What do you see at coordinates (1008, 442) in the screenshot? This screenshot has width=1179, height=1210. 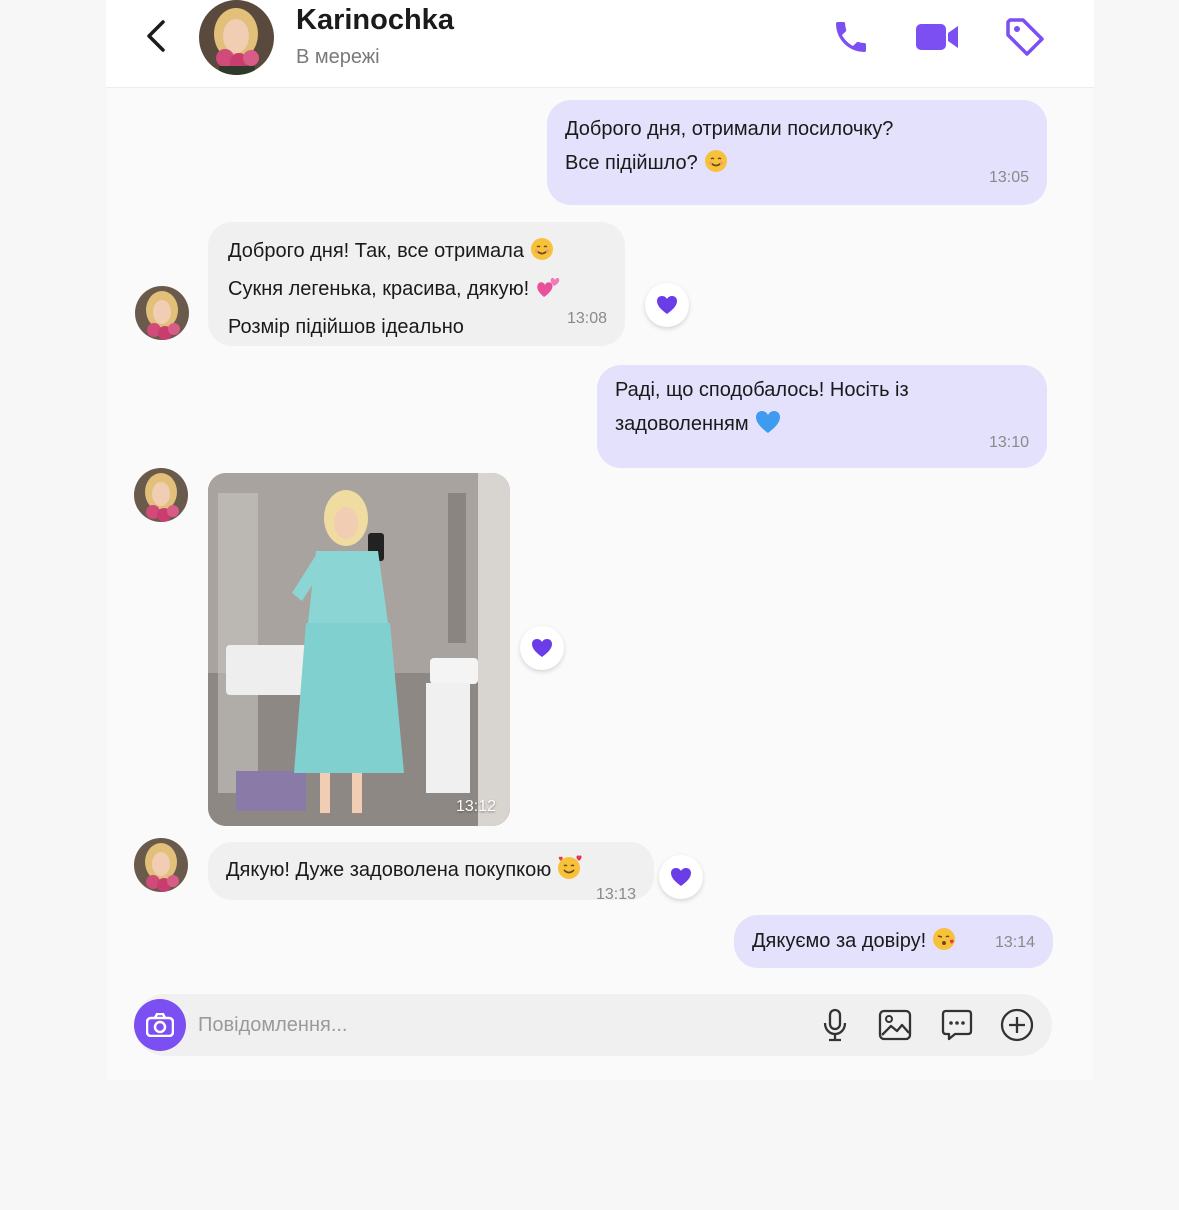 I see `message-time: 13:10` at bounding box center [1008, 442].